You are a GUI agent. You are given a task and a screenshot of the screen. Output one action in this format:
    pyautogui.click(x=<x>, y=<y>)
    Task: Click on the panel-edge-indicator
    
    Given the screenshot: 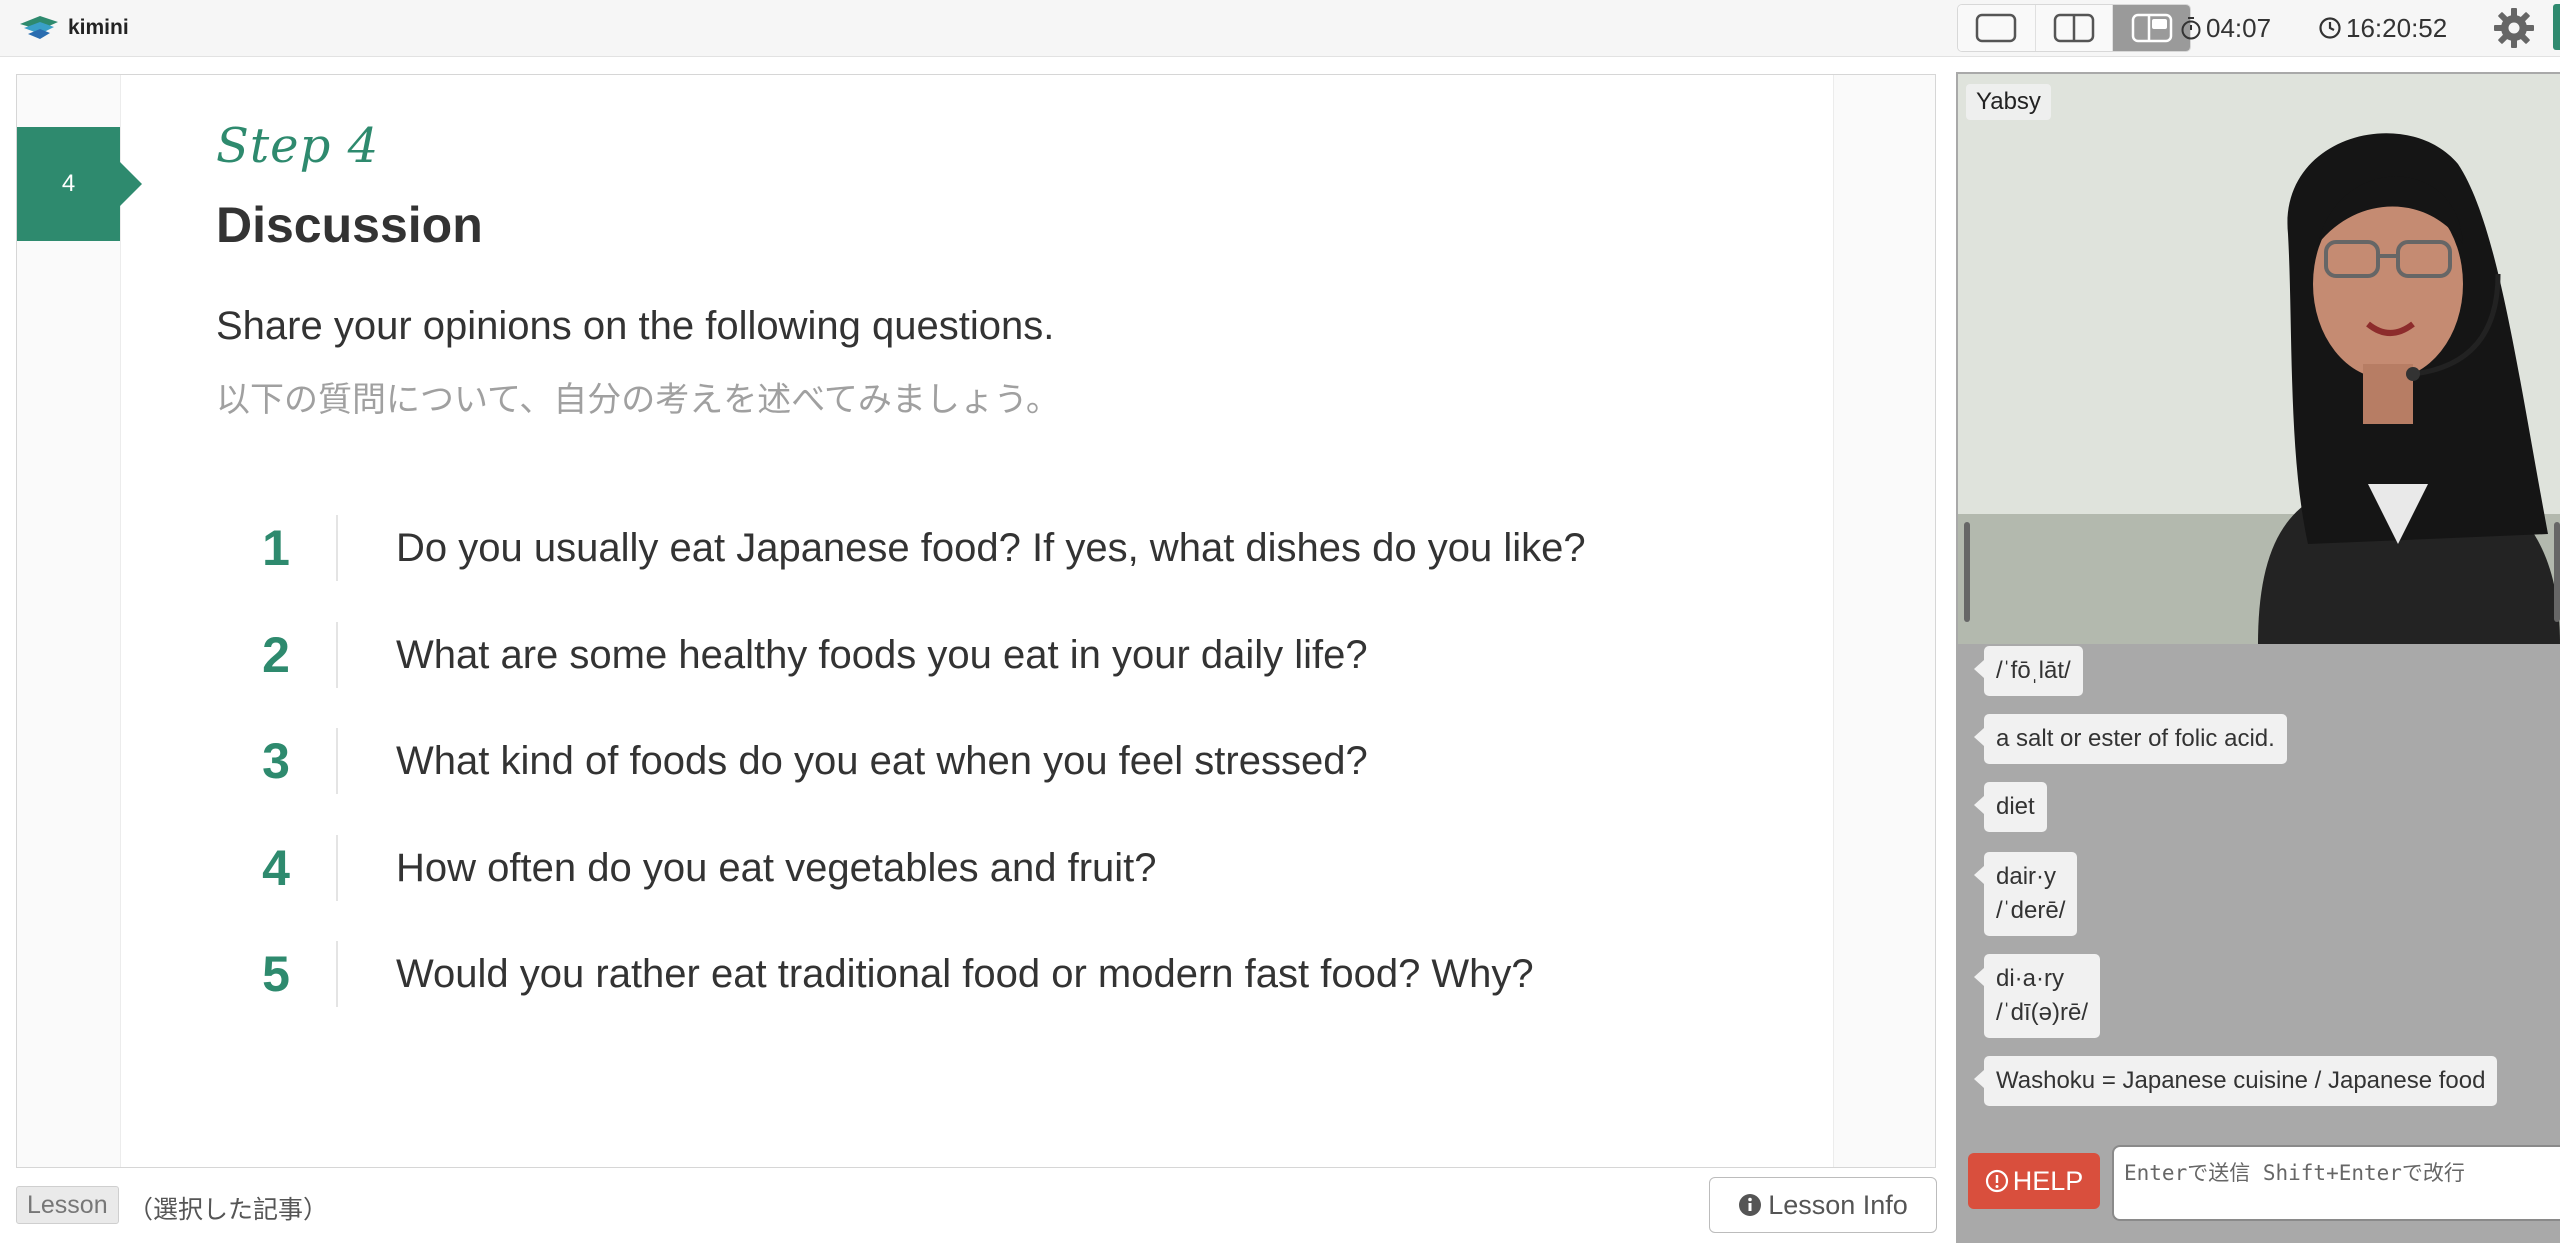 What is the action you would take?
    pyautogui.click(x=2556, y=27)
    